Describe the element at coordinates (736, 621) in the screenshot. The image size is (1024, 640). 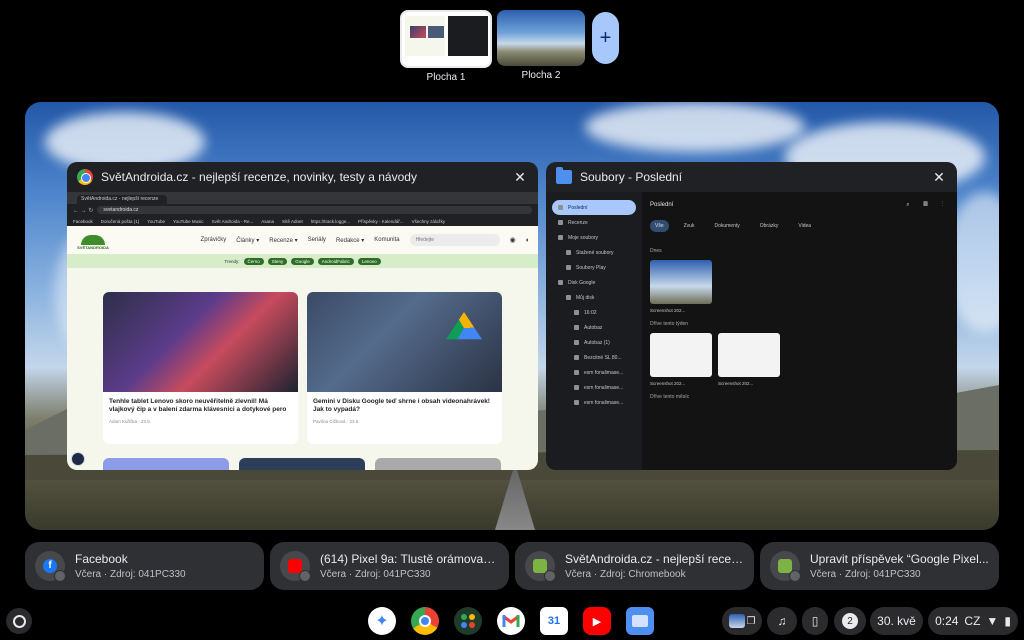
I see `screenshot-thumbnail-icon` at that location.